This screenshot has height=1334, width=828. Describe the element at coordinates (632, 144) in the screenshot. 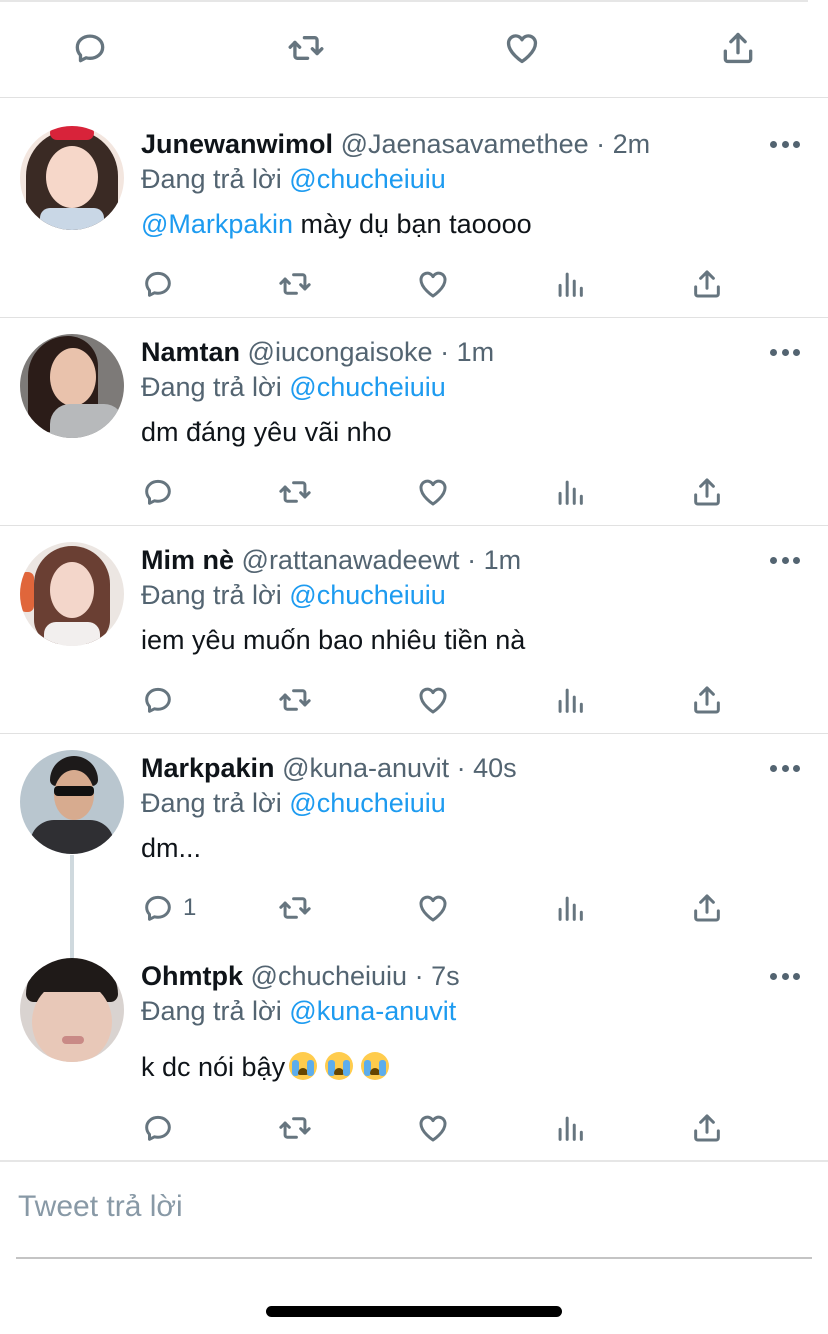

I see `timestamp: 2m` at that location.